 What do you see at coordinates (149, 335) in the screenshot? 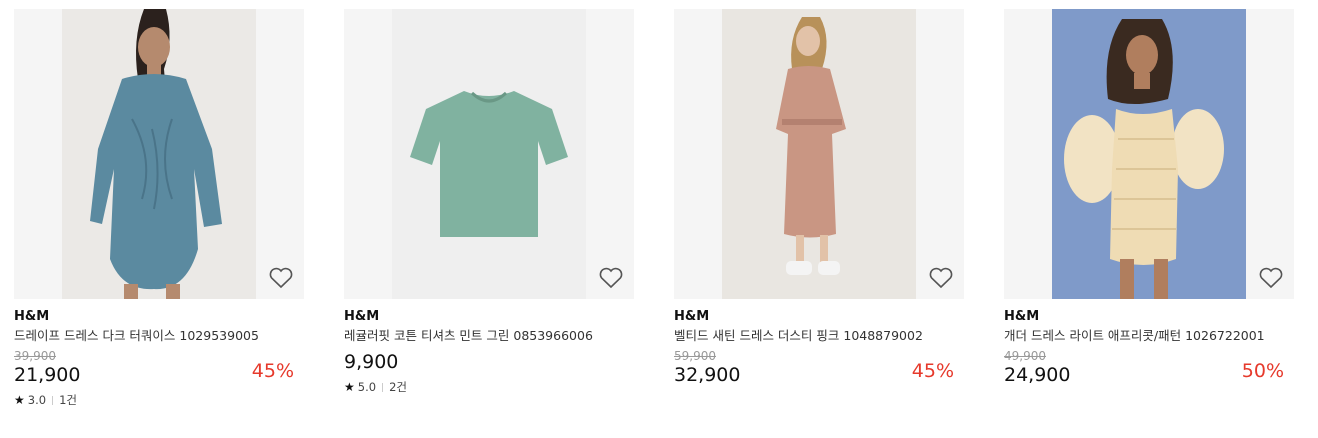
I see `product-name: 드레이프 드레스 다크 터쿼이스 1029539005` at bounding box center [149, 335].